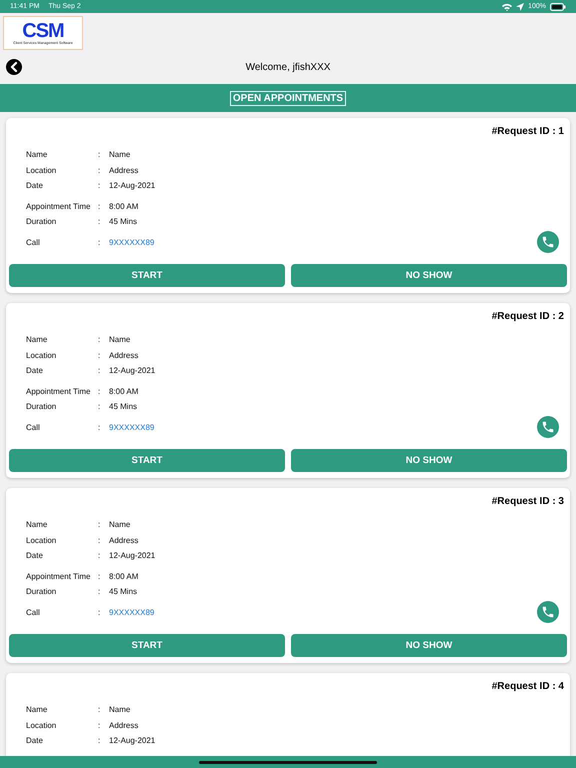 This screenshot has height=768, width=576. I want to click on location-arrow-icon, so click(520, 6).